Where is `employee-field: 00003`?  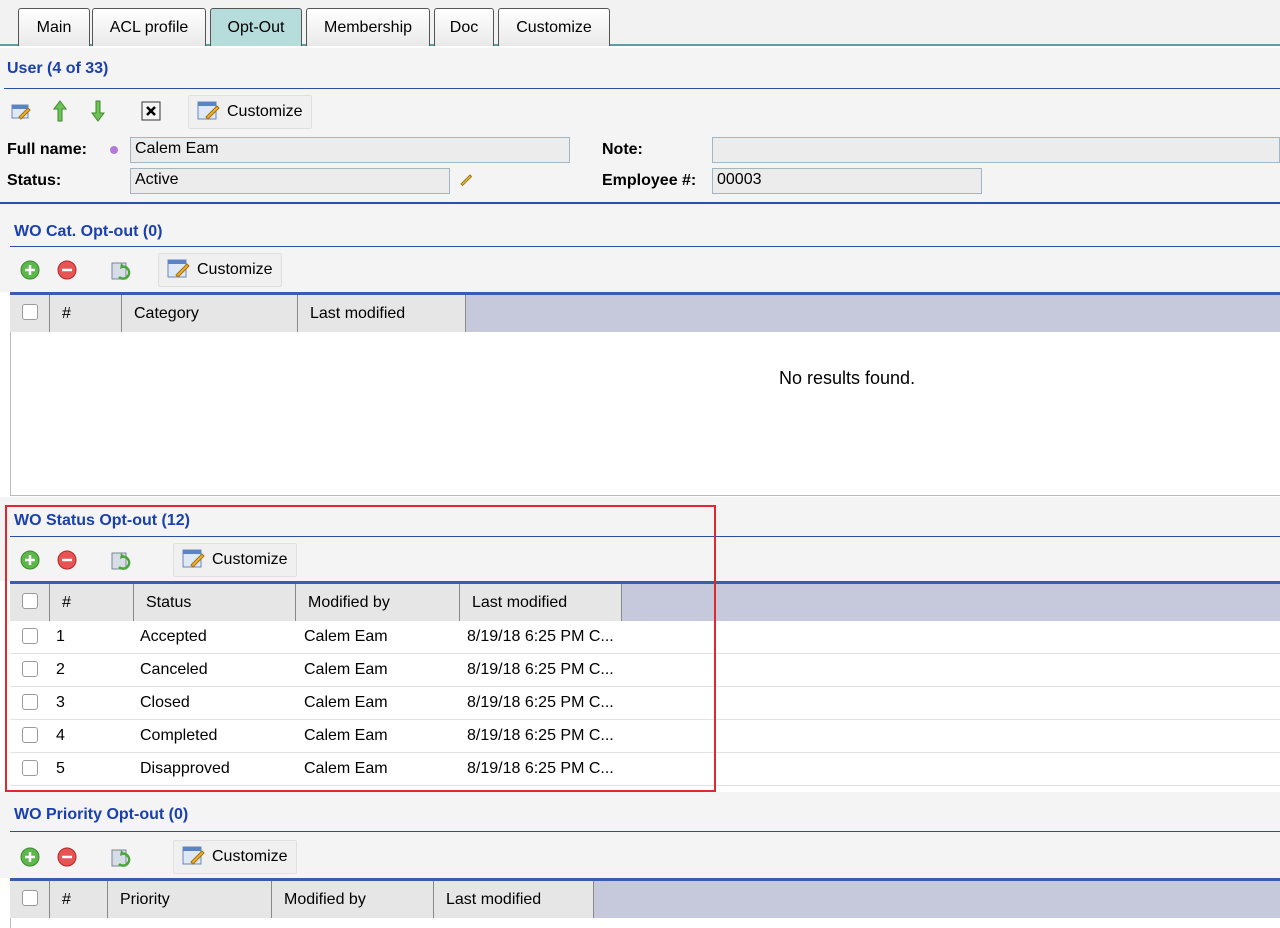
employee-field: 00003 is located at coordinates (847, 181).